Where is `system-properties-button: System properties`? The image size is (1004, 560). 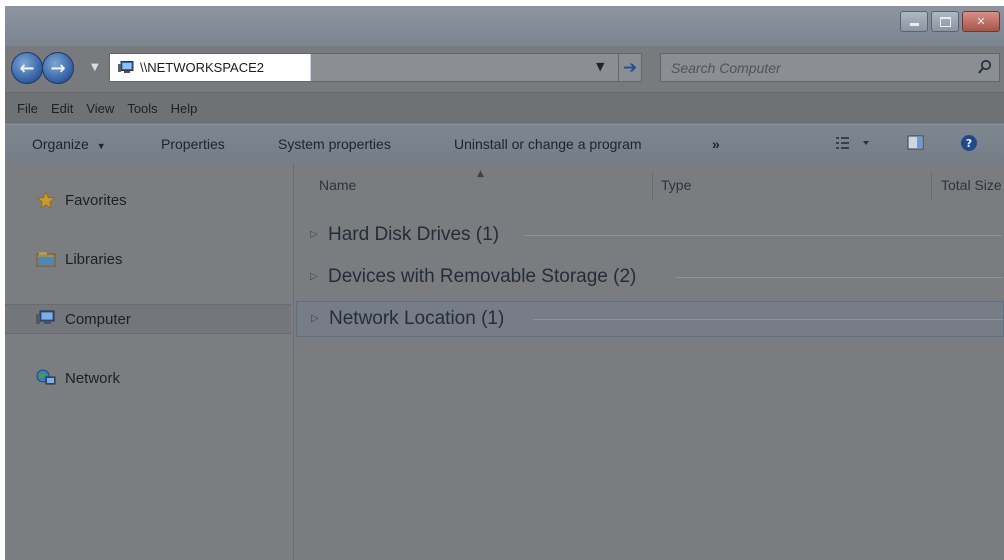 system-properties-button: System properties is located at coordinates (334, 144).